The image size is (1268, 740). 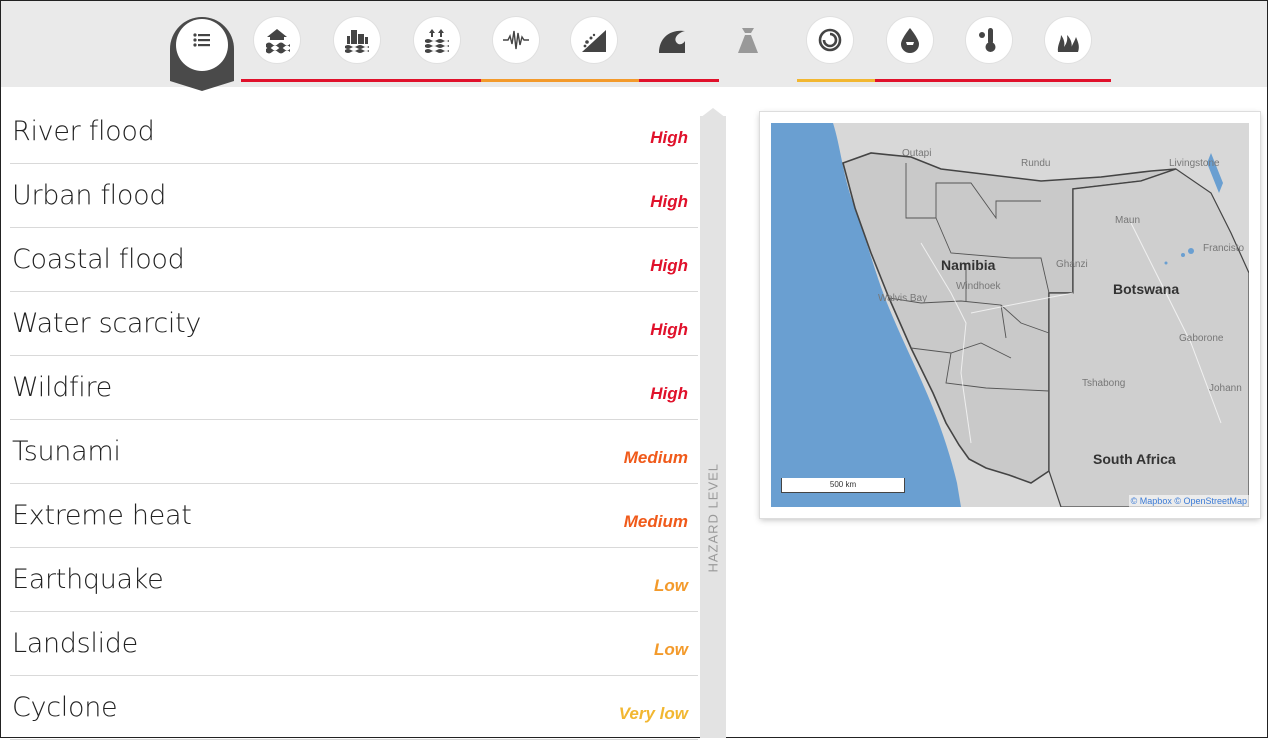 What do you see at coordinates (917, 153) in the screenshot?
I see `map-place: Outapi` at bounding box center [917, 153].